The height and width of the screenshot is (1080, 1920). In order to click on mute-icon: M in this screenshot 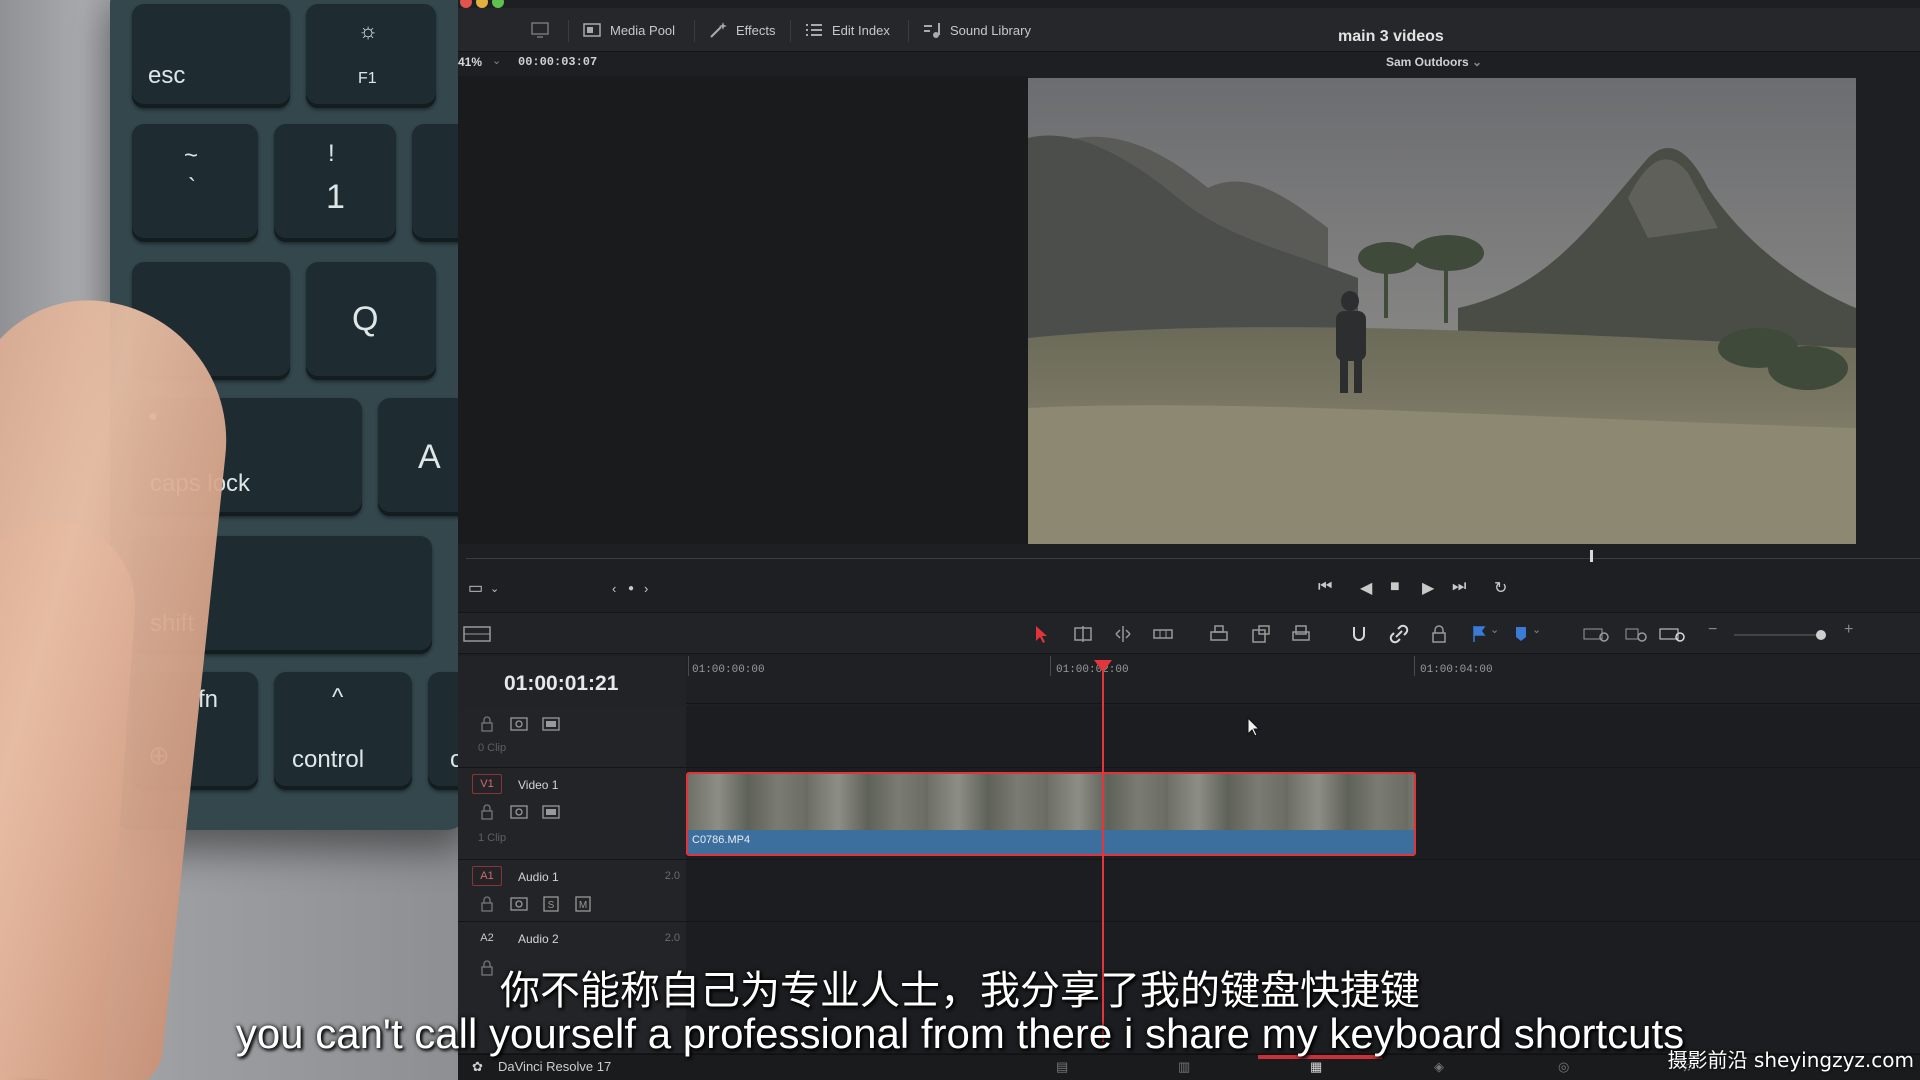, I will do `click(583, 904)`.